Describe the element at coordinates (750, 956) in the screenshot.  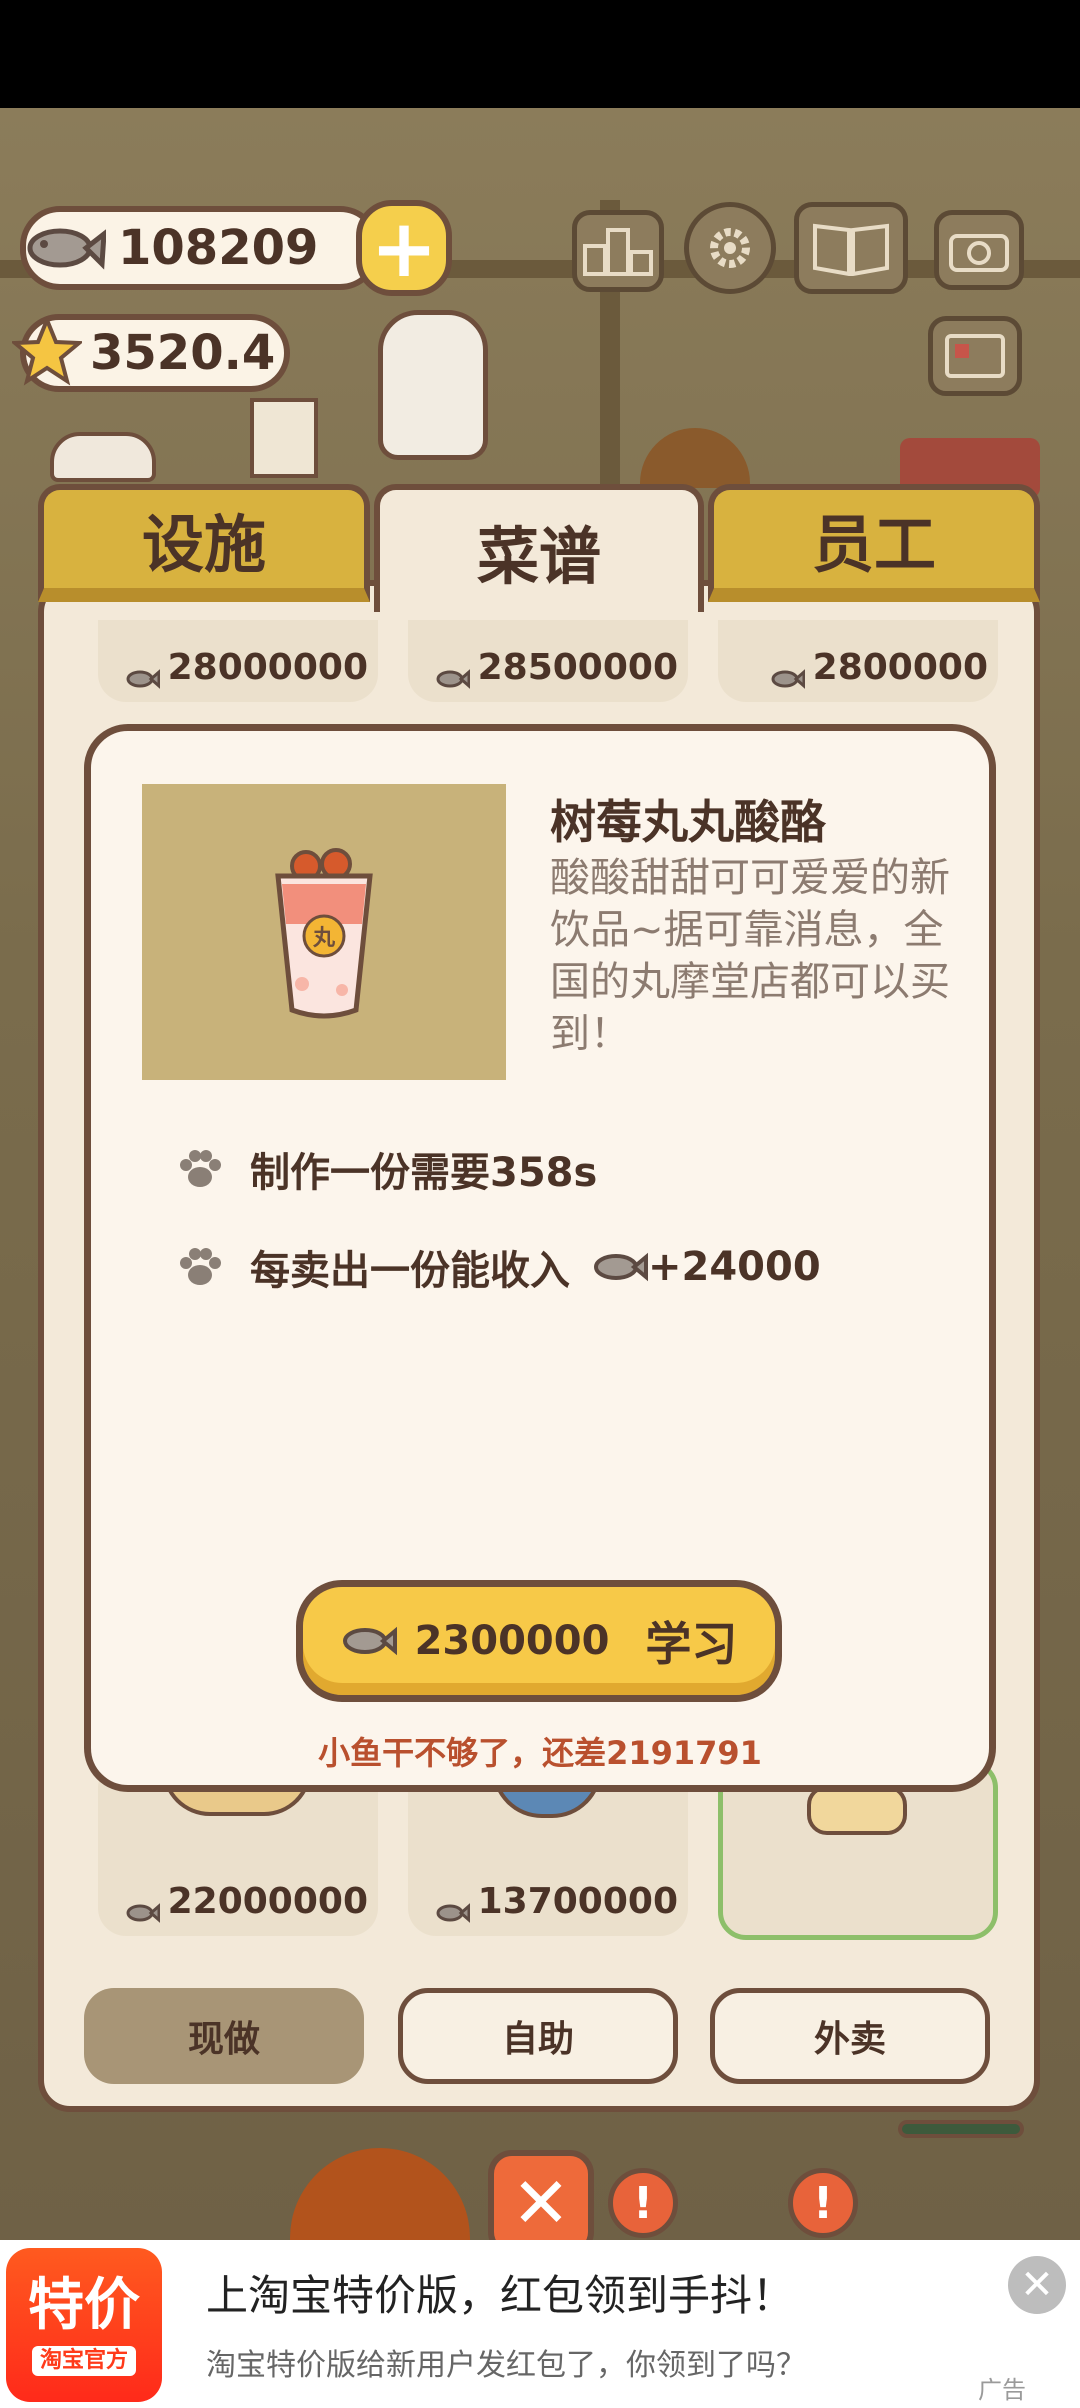
I see `recipe-description: 酸酸甜甜可可爱爱的新饮品~据可靠消息，全国的丸摩堂店都可以买到！` at that location.